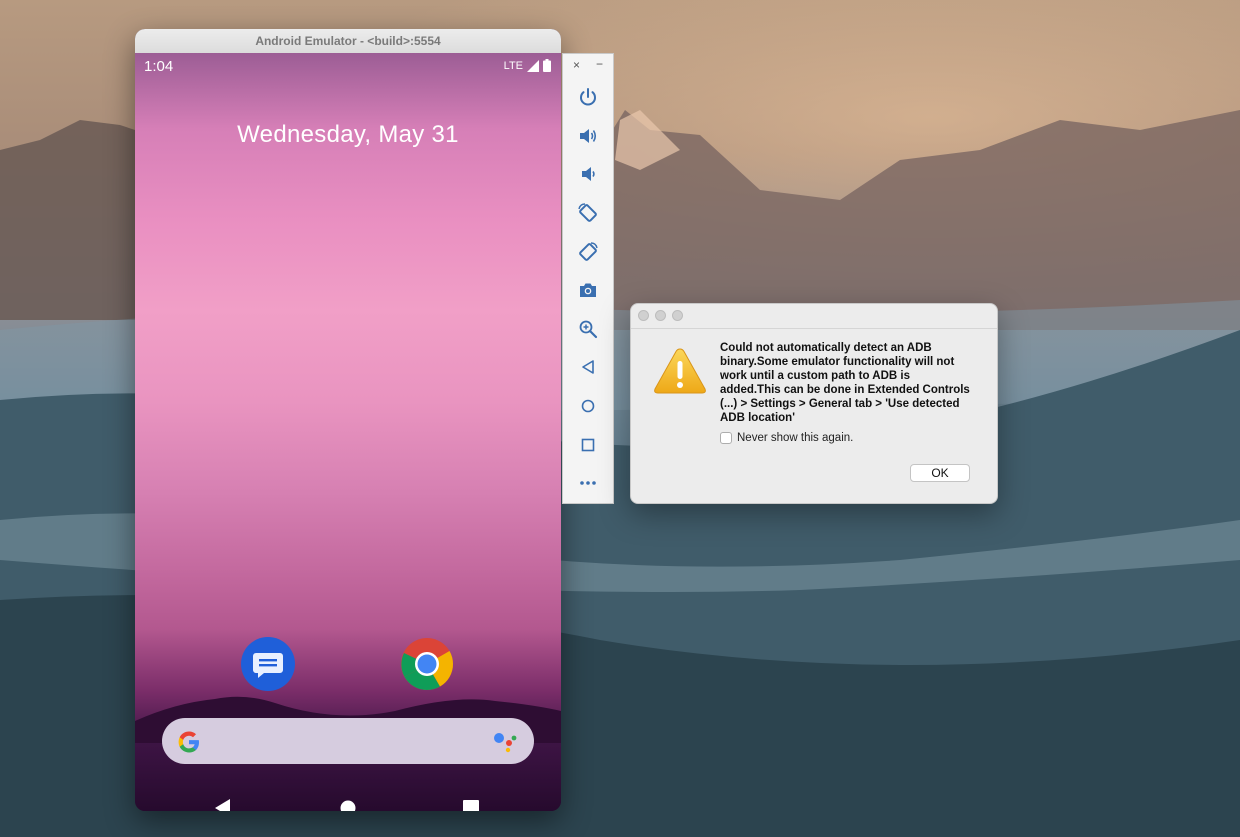  I want to click on signal-icon, so click(533, 65).